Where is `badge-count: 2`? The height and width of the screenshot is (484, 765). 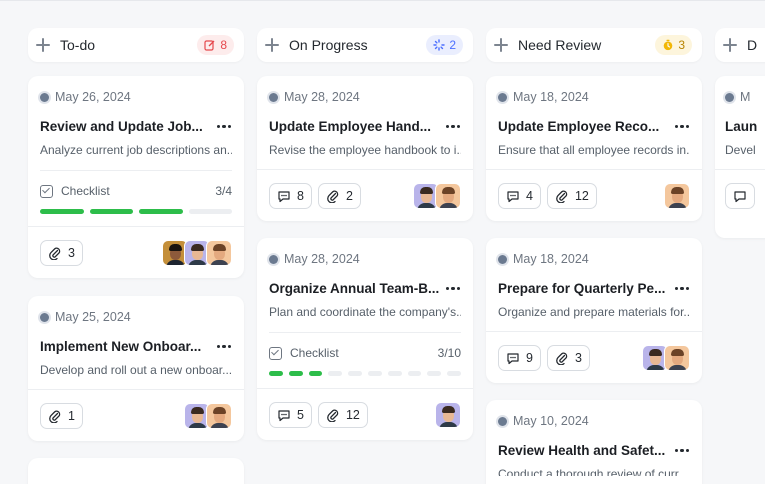 badge-count: 2 is located at coordinates (452, 45).